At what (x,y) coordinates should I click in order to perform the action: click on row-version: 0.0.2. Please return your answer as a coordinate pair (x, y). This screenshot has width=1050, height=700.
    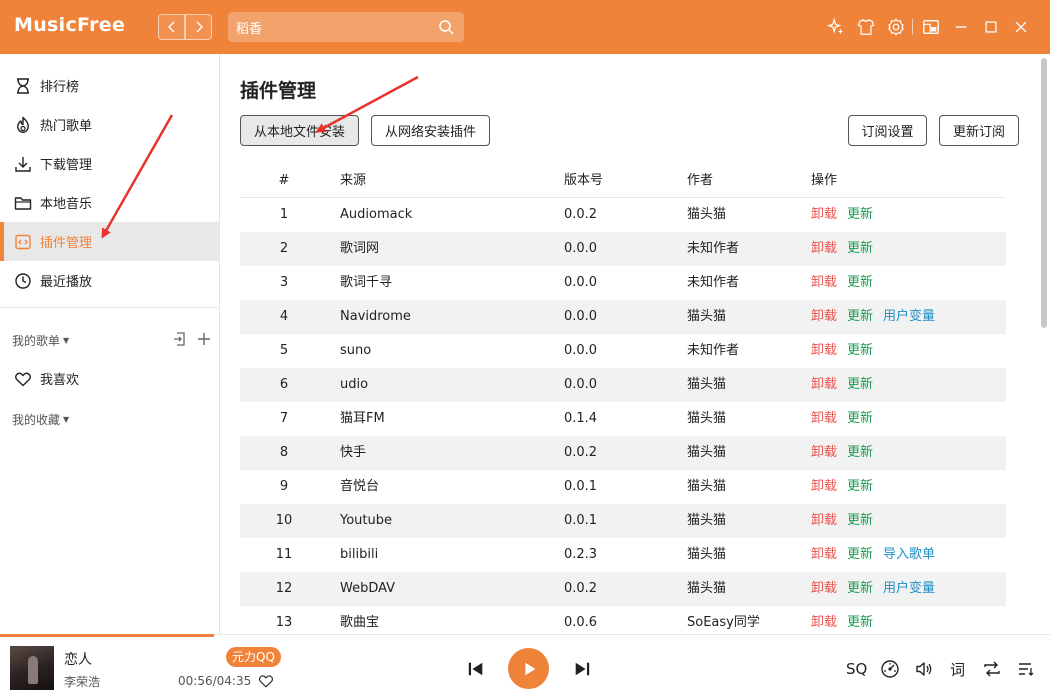
    Looking at the image, I should click on (581, 452).